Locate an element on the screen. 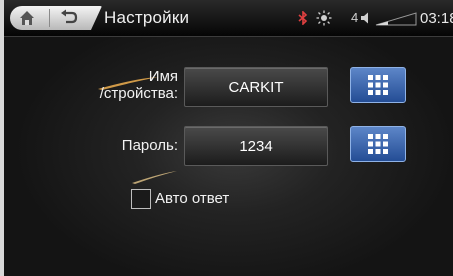 The image size is (453, 276). device-name-keyboard-button is located at coordinates (378, 85).